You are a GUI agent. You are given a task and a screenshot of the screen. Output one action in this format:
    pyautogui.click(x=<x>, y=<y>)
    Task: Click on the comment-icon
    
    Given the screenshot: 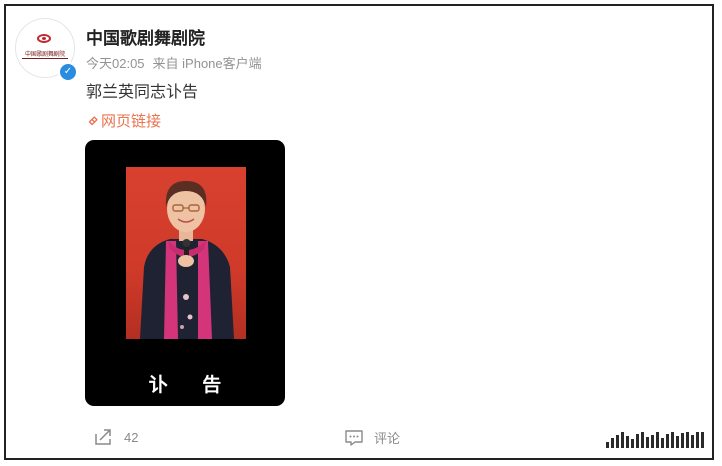 What is the action you would take?
    pyautogui.click(x=354, y=437)
    